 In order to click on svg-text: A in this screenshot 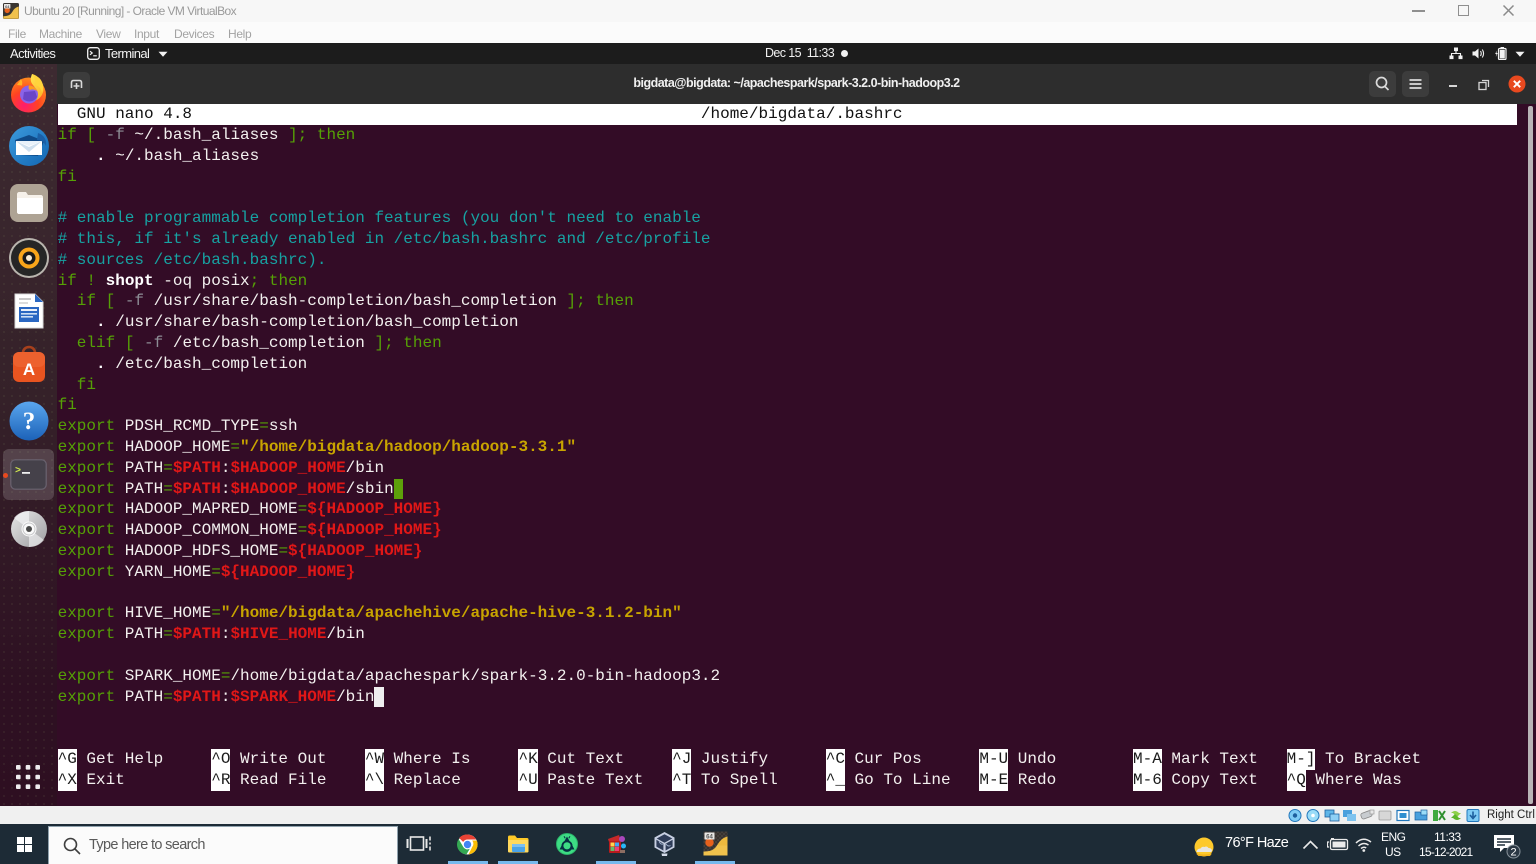, I will do `click(29, 369)`.